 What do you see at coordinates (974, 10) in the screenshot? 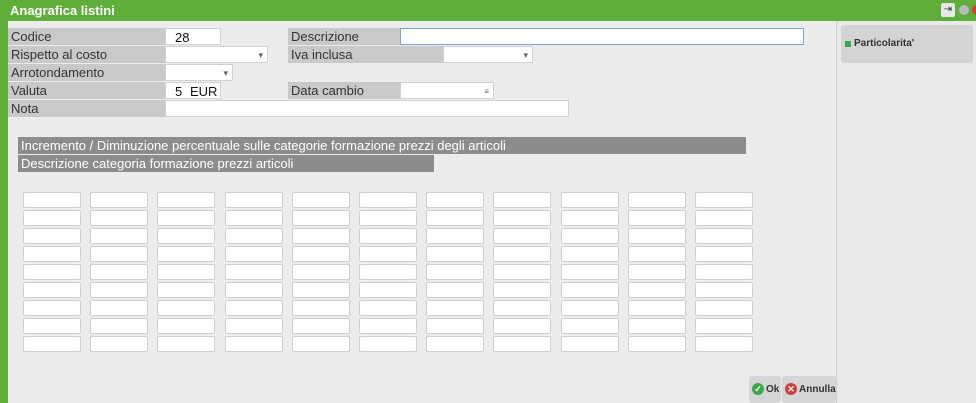
I see `close-icon` at bounding box center [974, 10].